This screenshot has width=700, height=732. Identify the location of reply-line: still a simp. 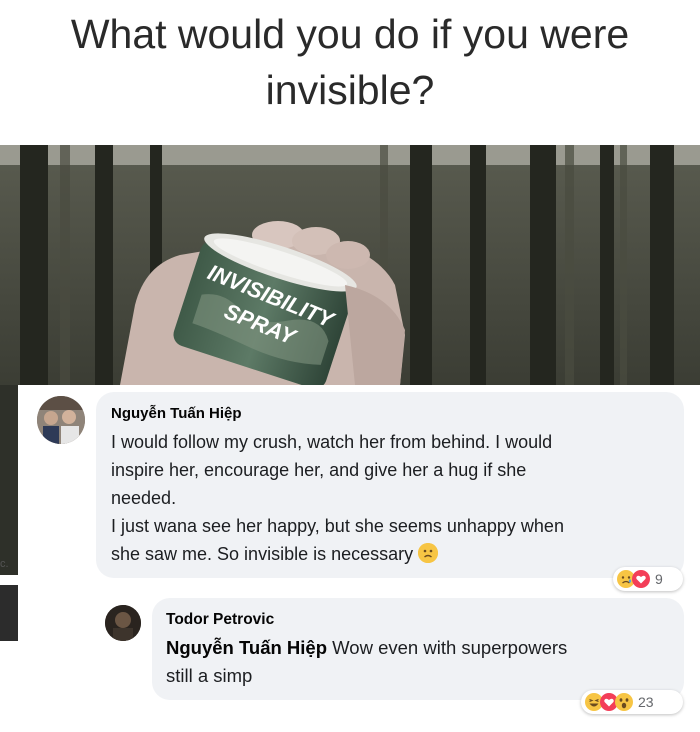
(209, 675).